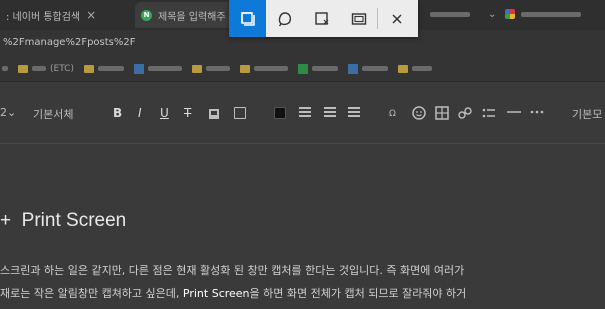 The image size is (605, 309). I want to click on horizontal-rule-icon, so click(514, 113).